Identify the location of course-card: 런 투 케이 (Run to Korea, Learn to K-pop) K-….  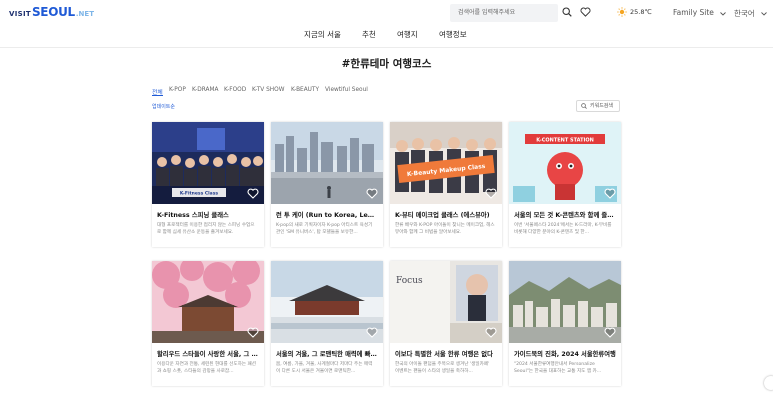
(327, 184).